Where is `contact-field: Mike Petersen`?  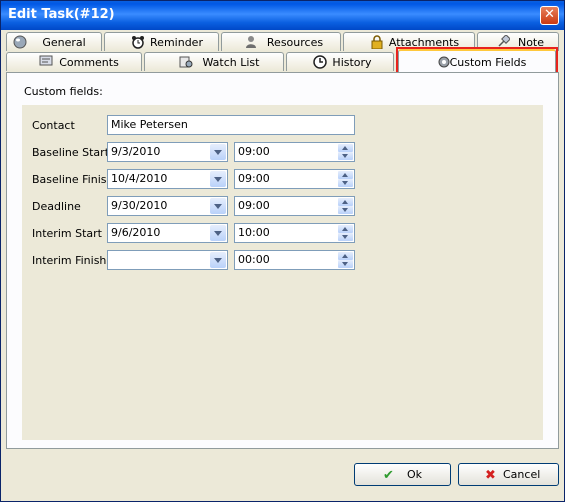 contact-field: Mike Petersen is located at coordinates (231, 125).